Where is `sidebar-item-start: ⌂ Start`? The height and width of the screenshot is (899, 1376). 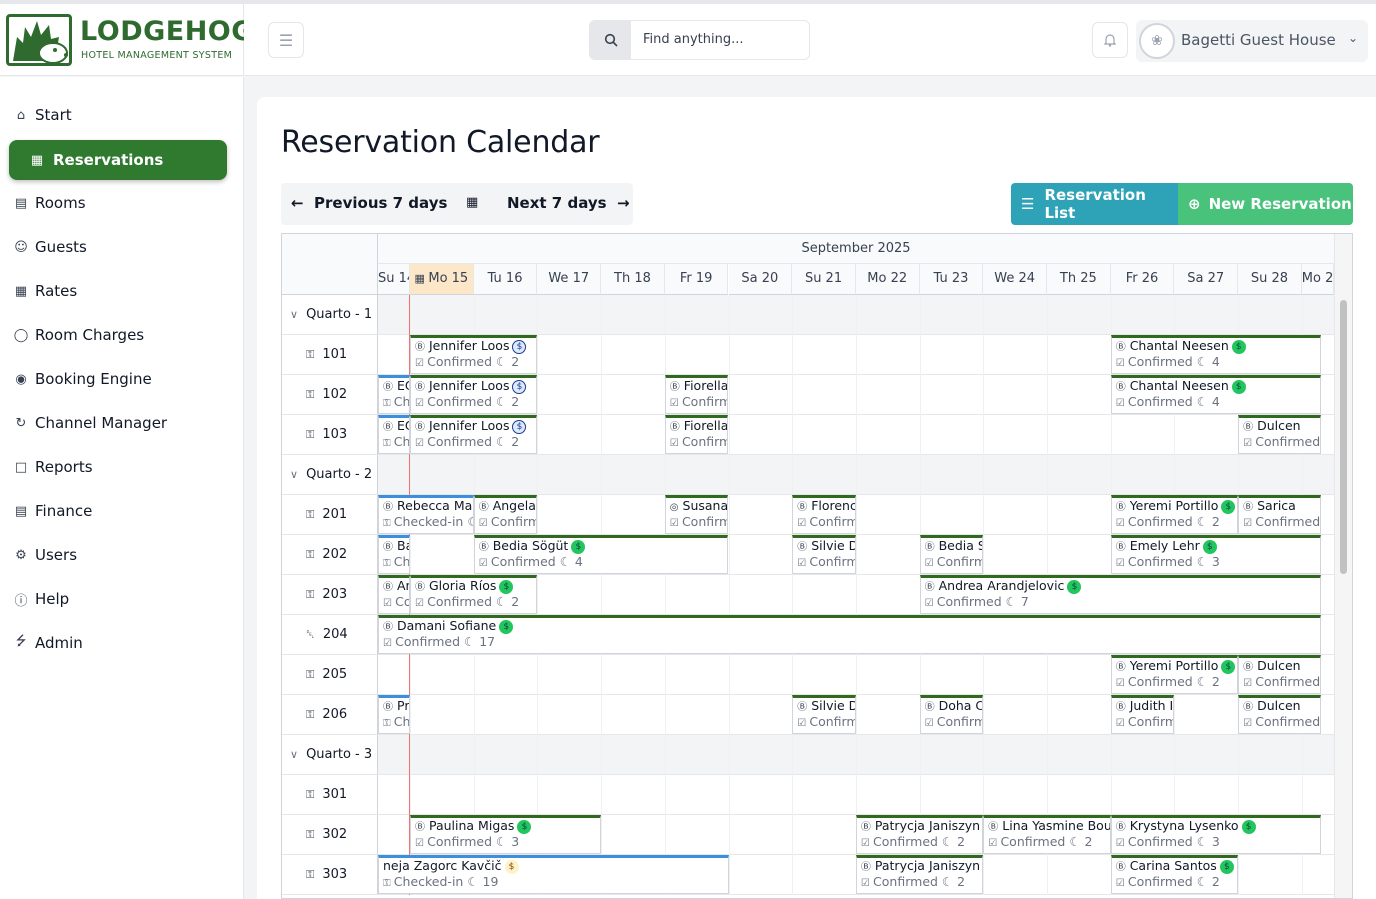
sidebar-item-start: ⌂ Start is located at coordinates (118, 115).